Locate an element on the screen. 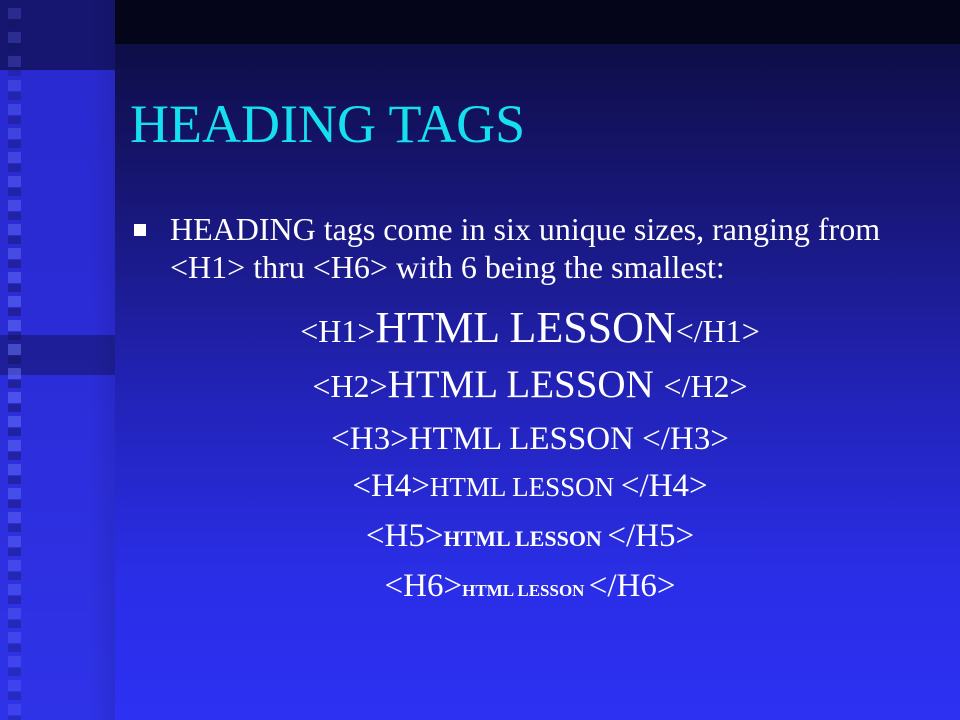  close-tag: </H2> is located at coordinates (705, 386).